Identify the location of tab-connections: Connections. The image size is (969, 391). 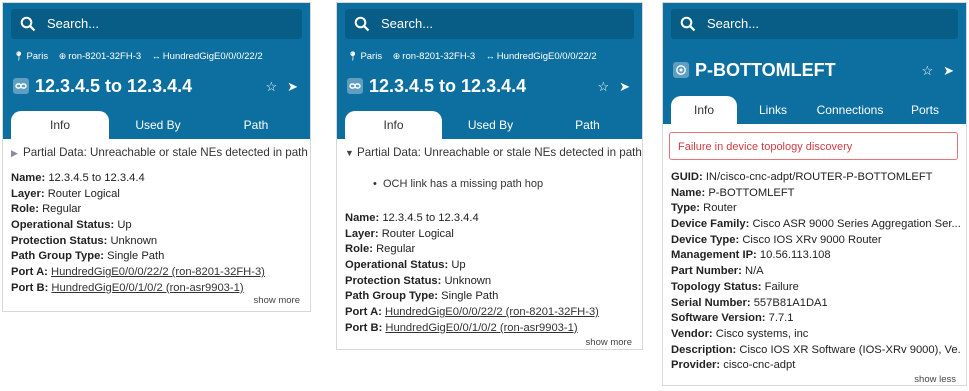
(850, 110).